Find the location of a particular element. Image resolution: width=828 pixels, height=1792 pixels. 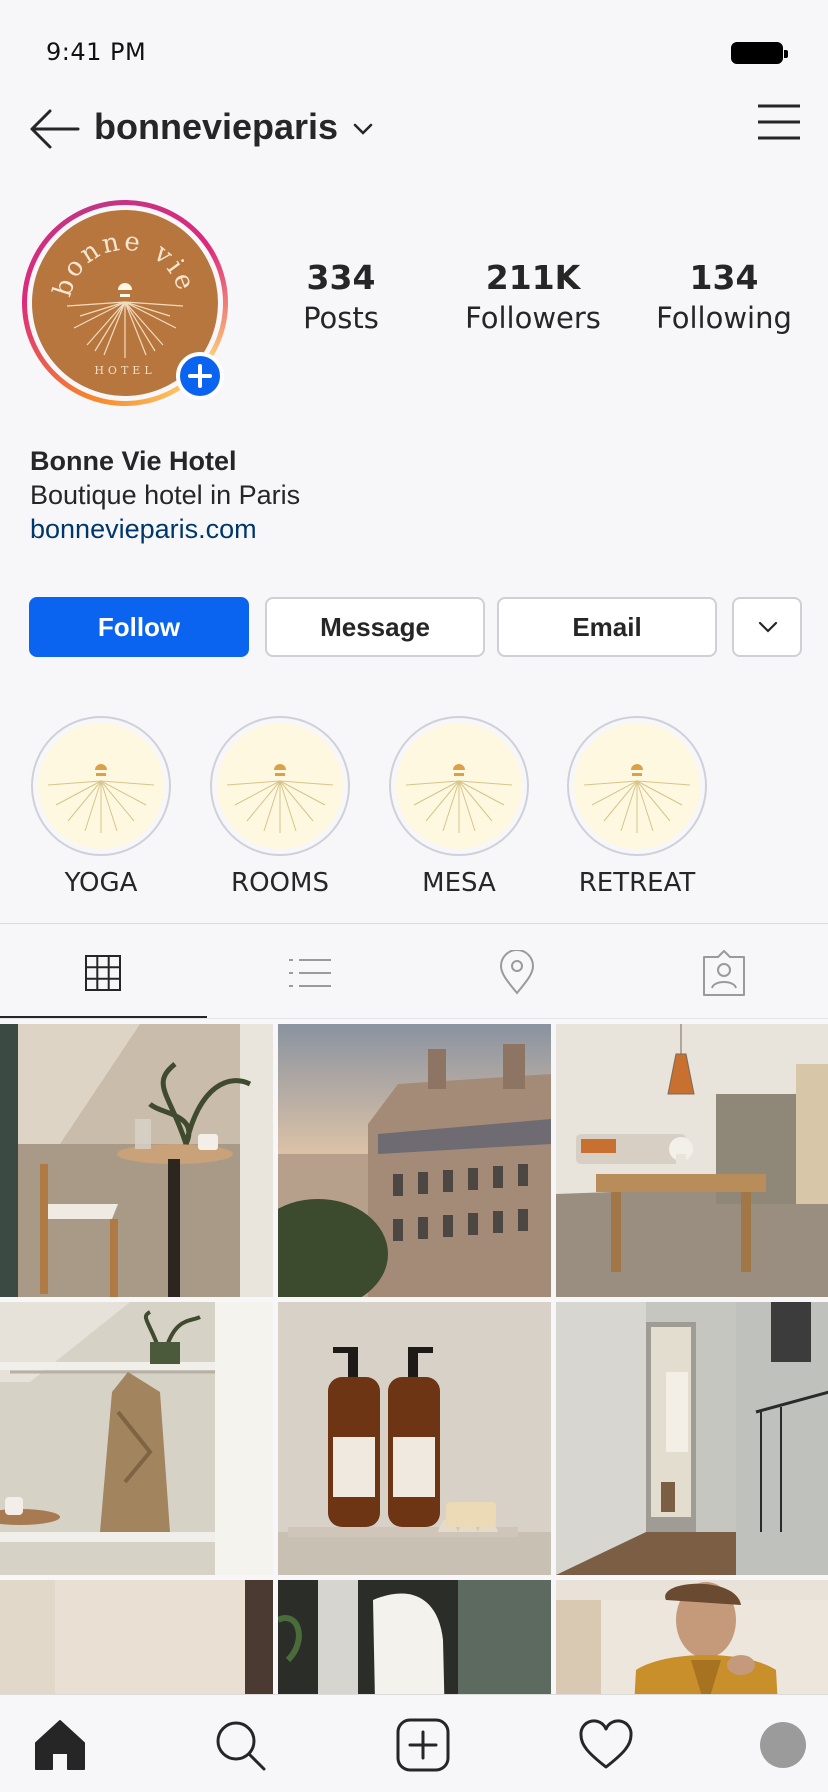

highlight-mesa: MESA is located at coordinates (459, 807).